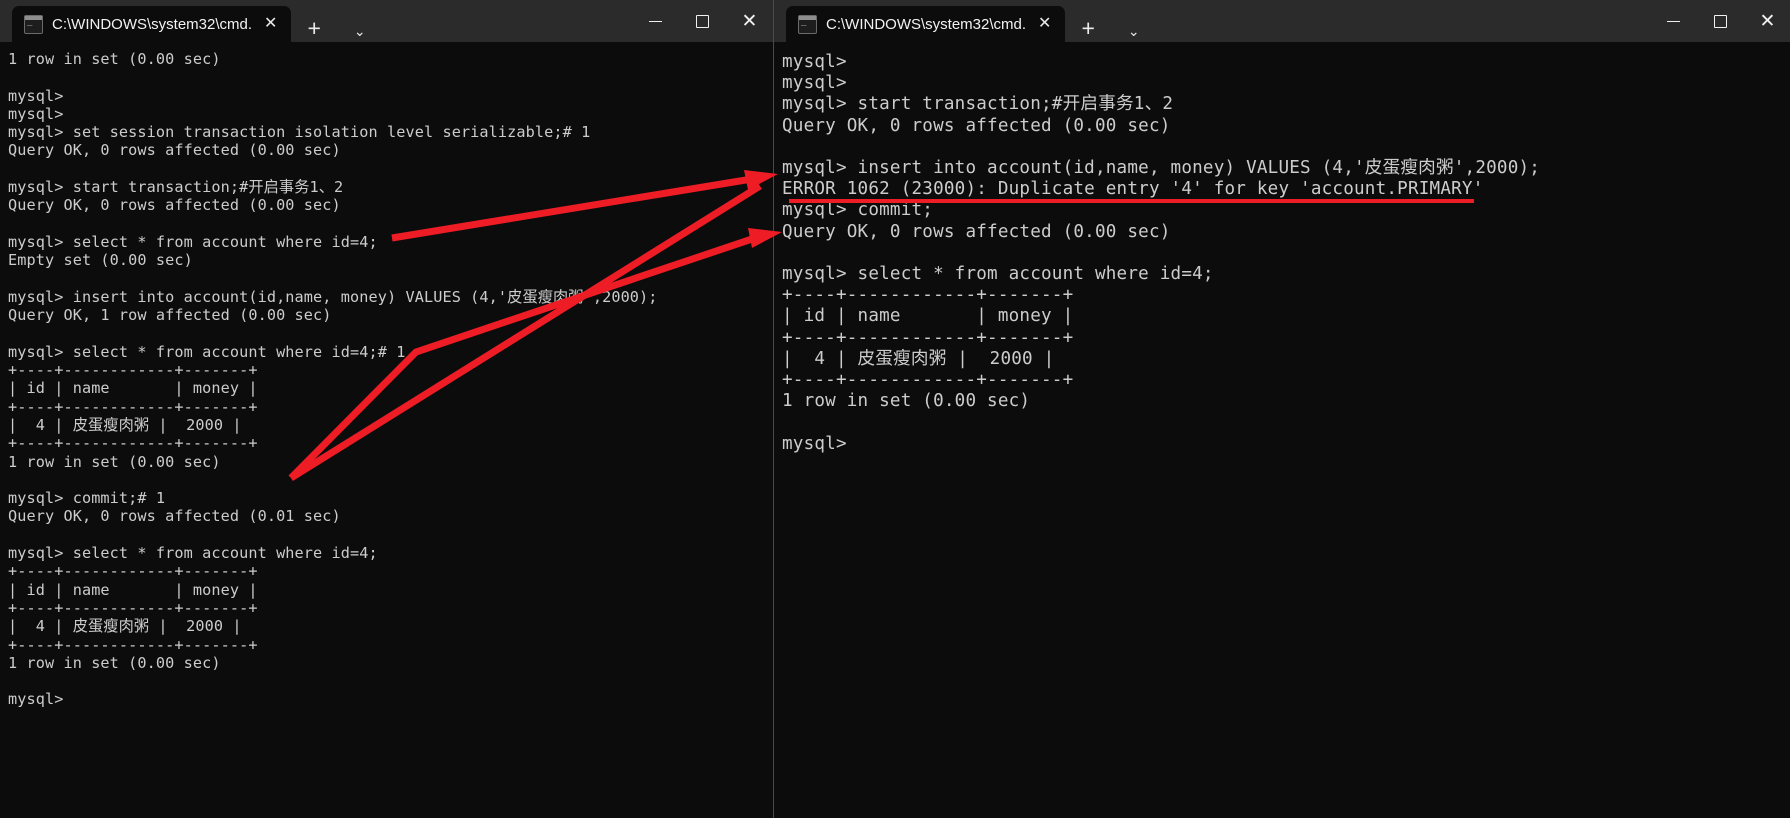  I want to click on chevron-down-icon-right: ⌄, so click(1134, 31).